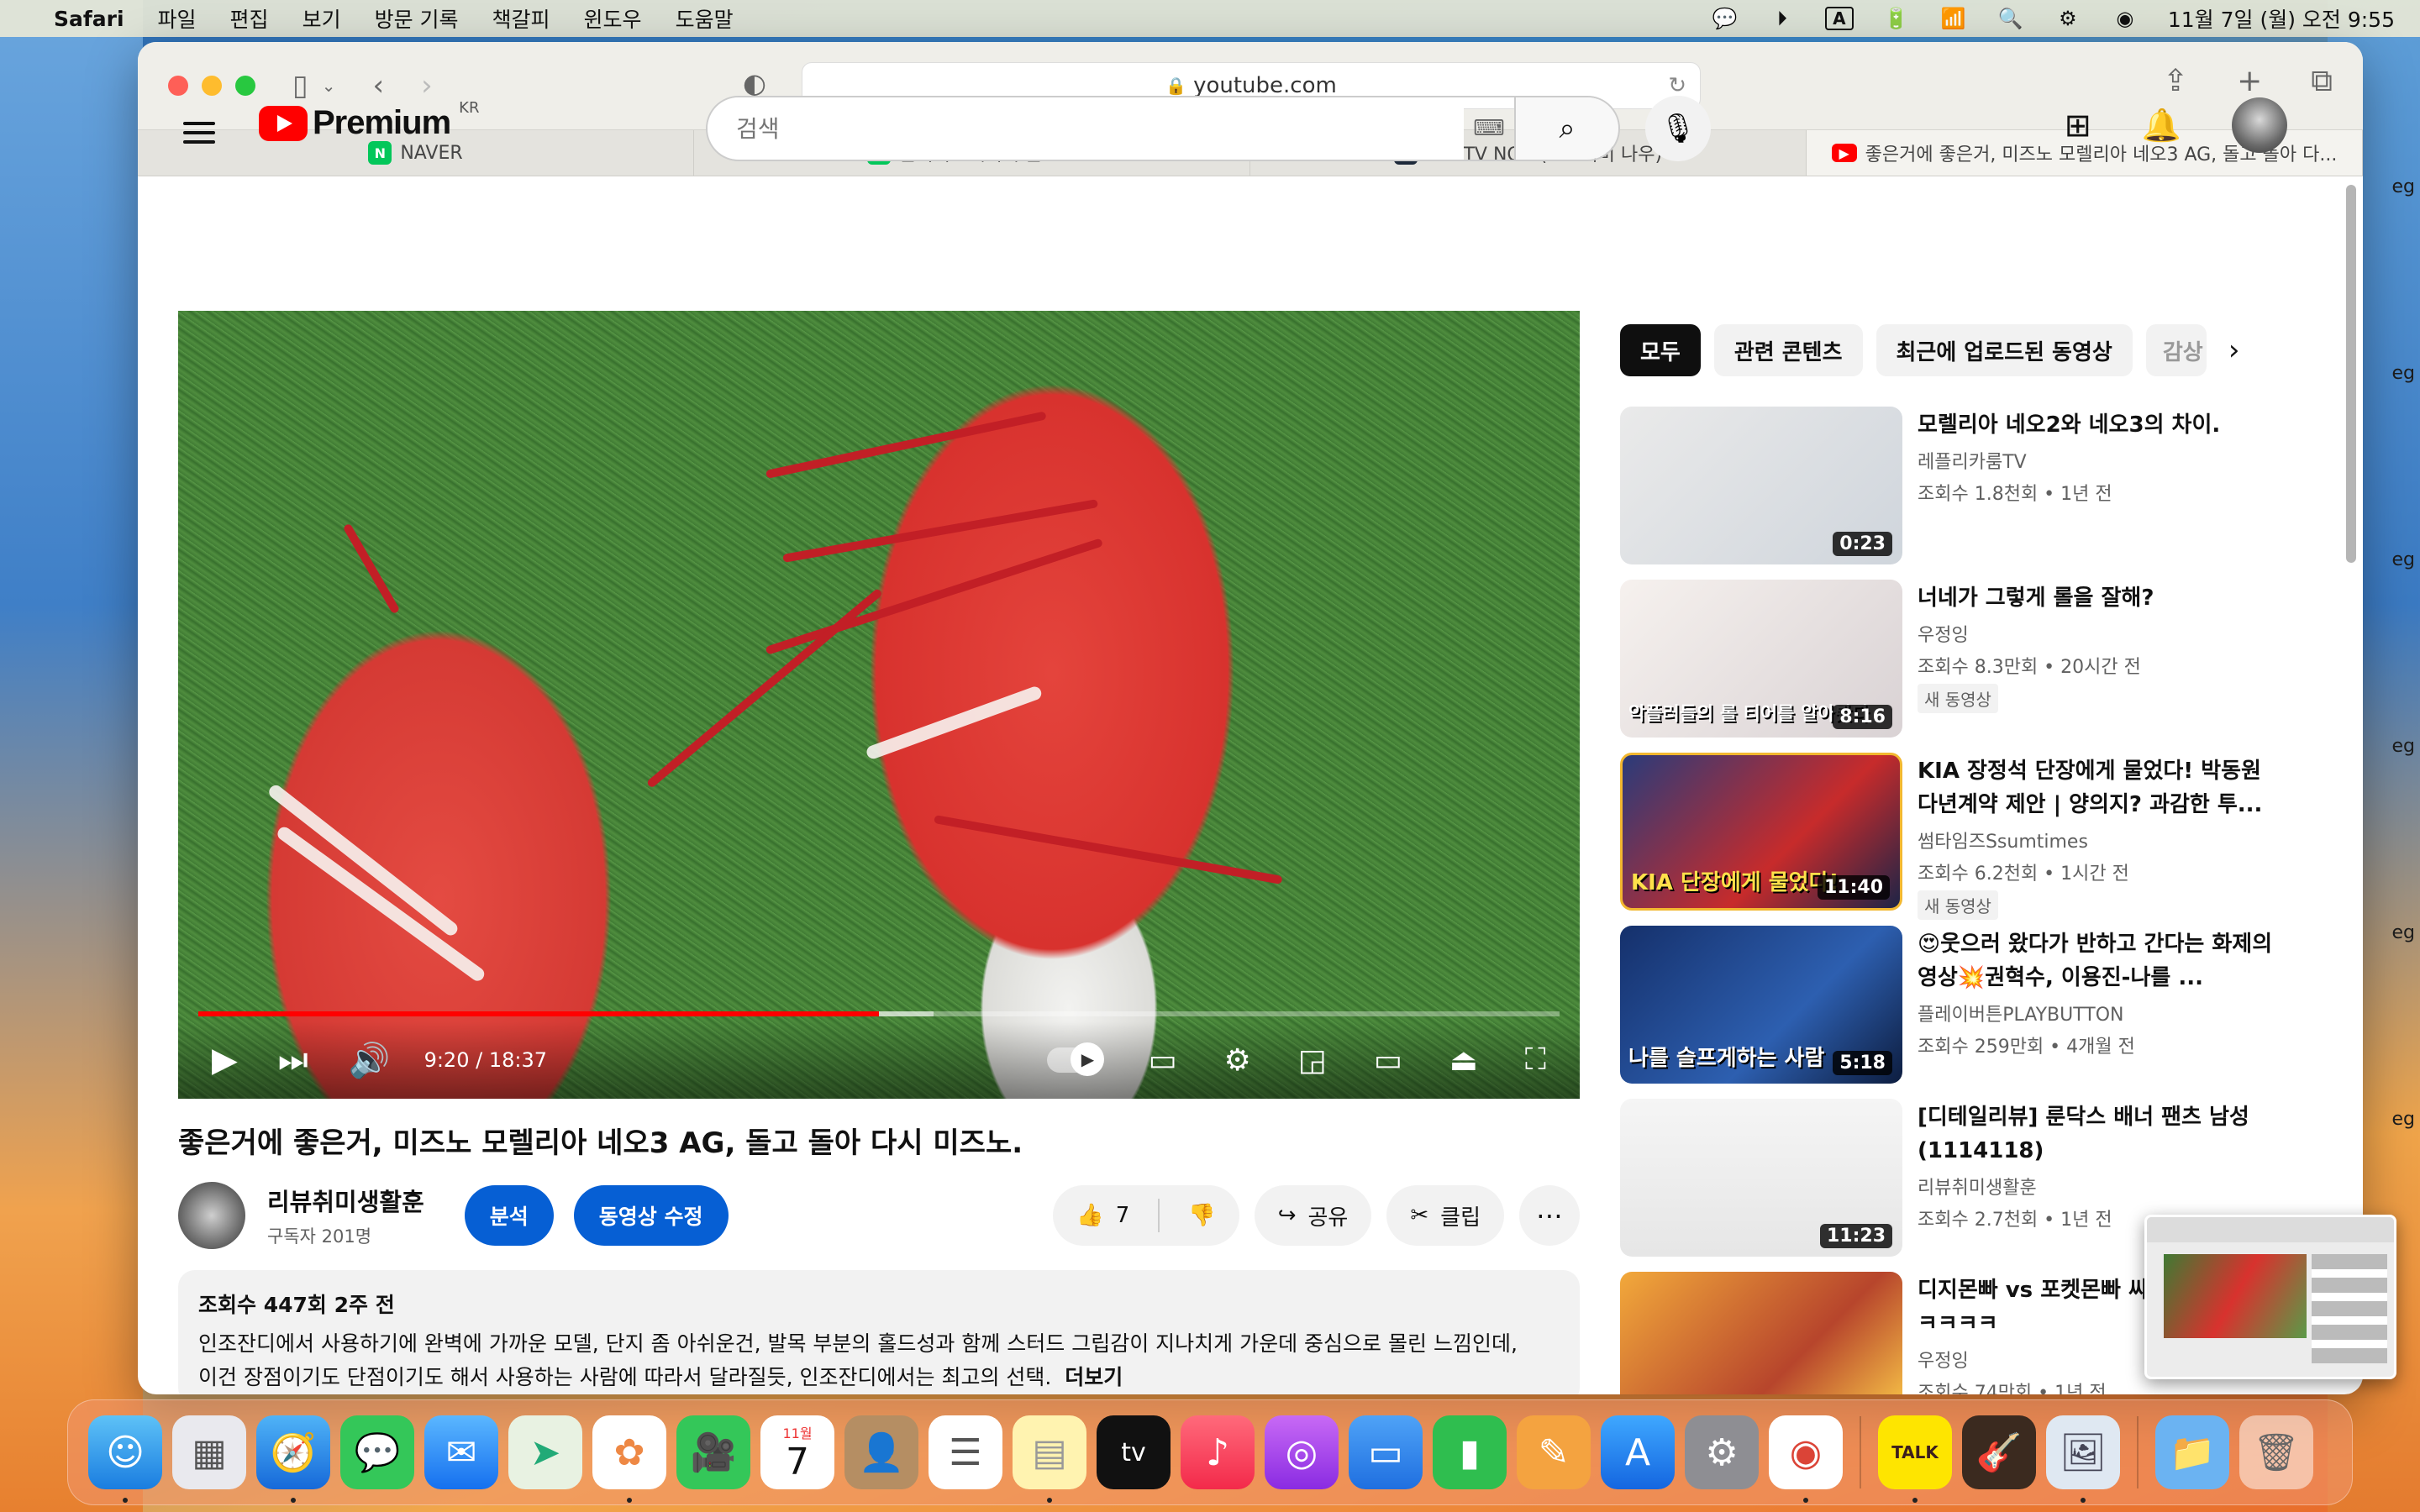 This screenshot has height=1512, width=2420. I want to click on menu-file: 파일, so click(177, 18).